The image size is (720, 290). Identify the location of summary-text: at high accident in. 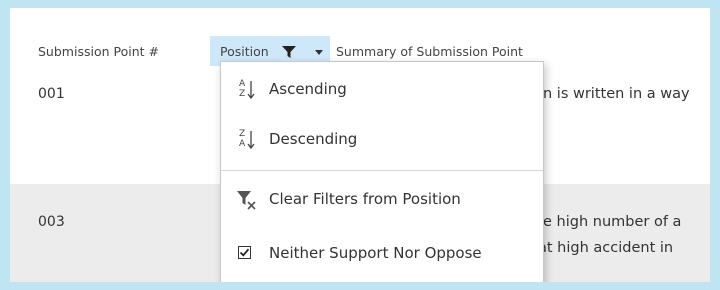
(606, 248).